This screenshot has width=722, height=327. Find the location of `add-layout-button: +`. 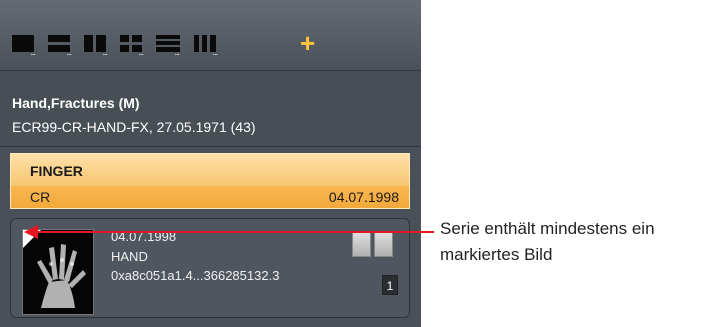

add-layout-button: + is located at coordinates (307, 43).